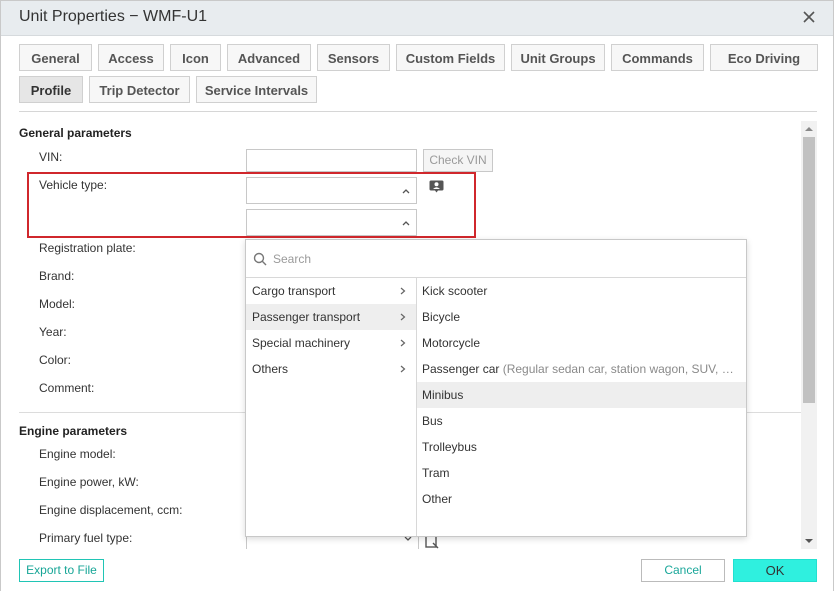 Image resolution: width=834 pixels, height=591 pixels. Describe the element at coordinates (458, 160) in the screenshot. I see `check-vin-button: Check VIN` at that location.